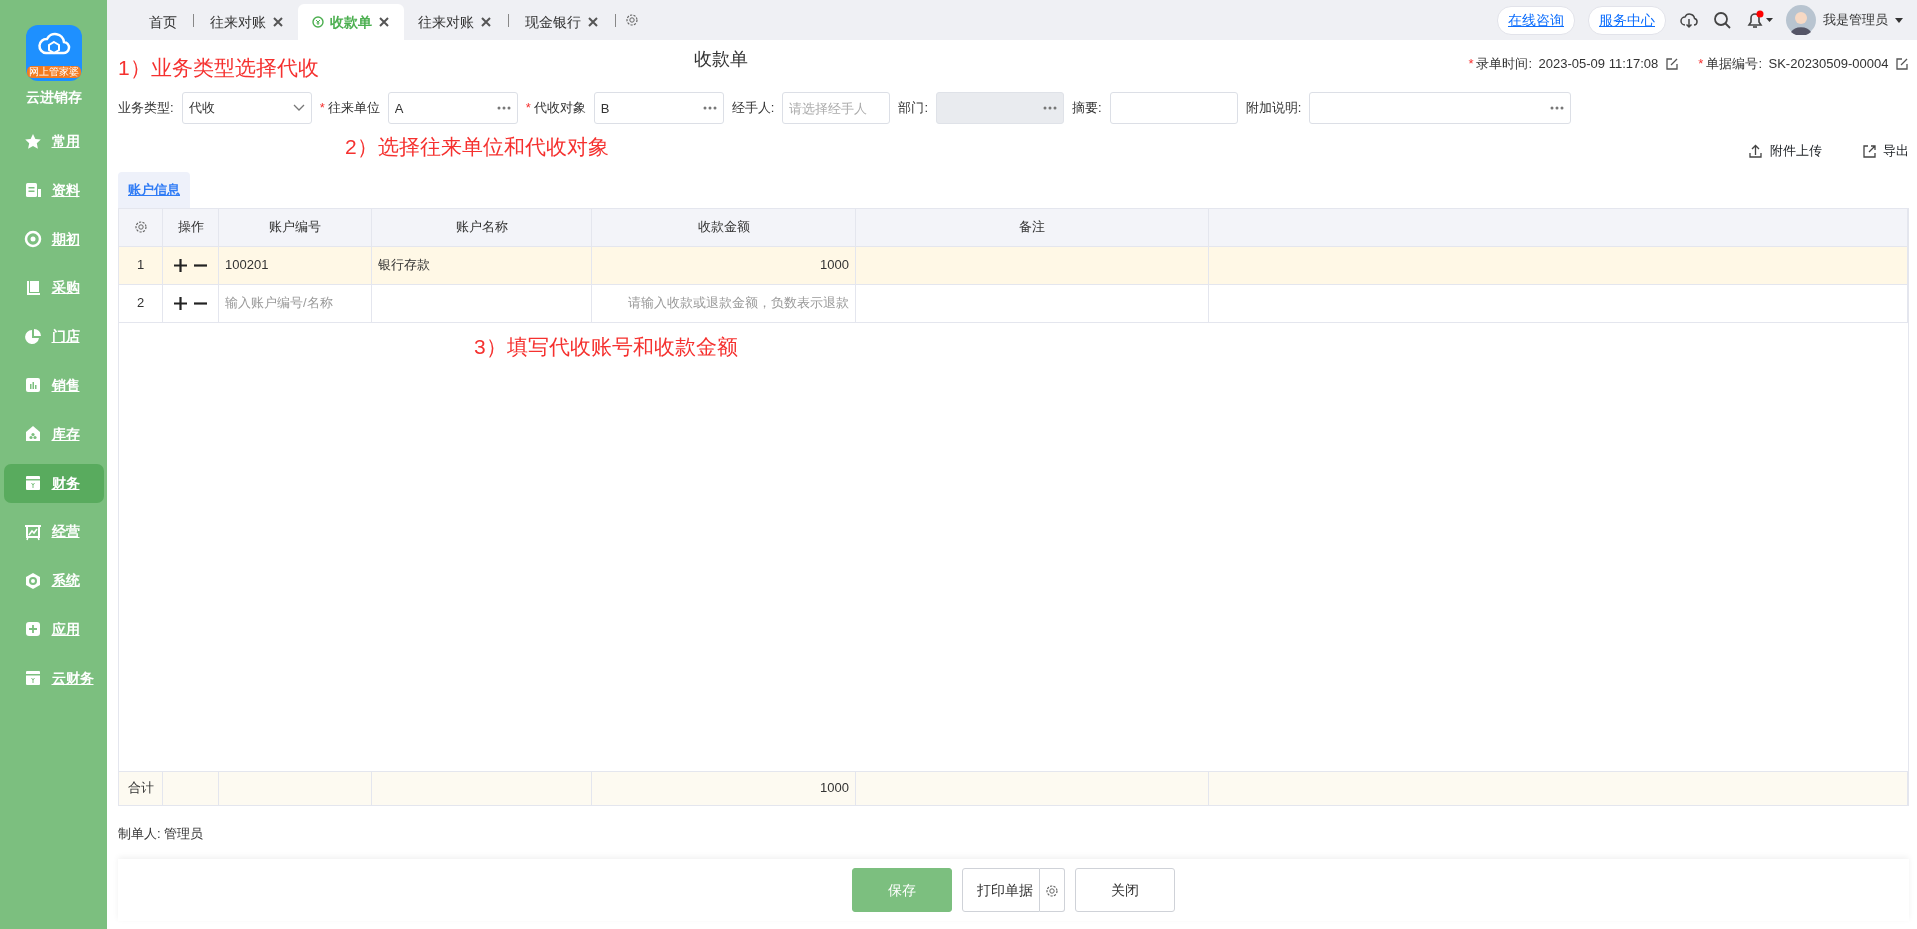 This screenshot has width=1917, height=929. I want to click on field-value: 2023-05-09 11:17:08, so click(1598, 64).